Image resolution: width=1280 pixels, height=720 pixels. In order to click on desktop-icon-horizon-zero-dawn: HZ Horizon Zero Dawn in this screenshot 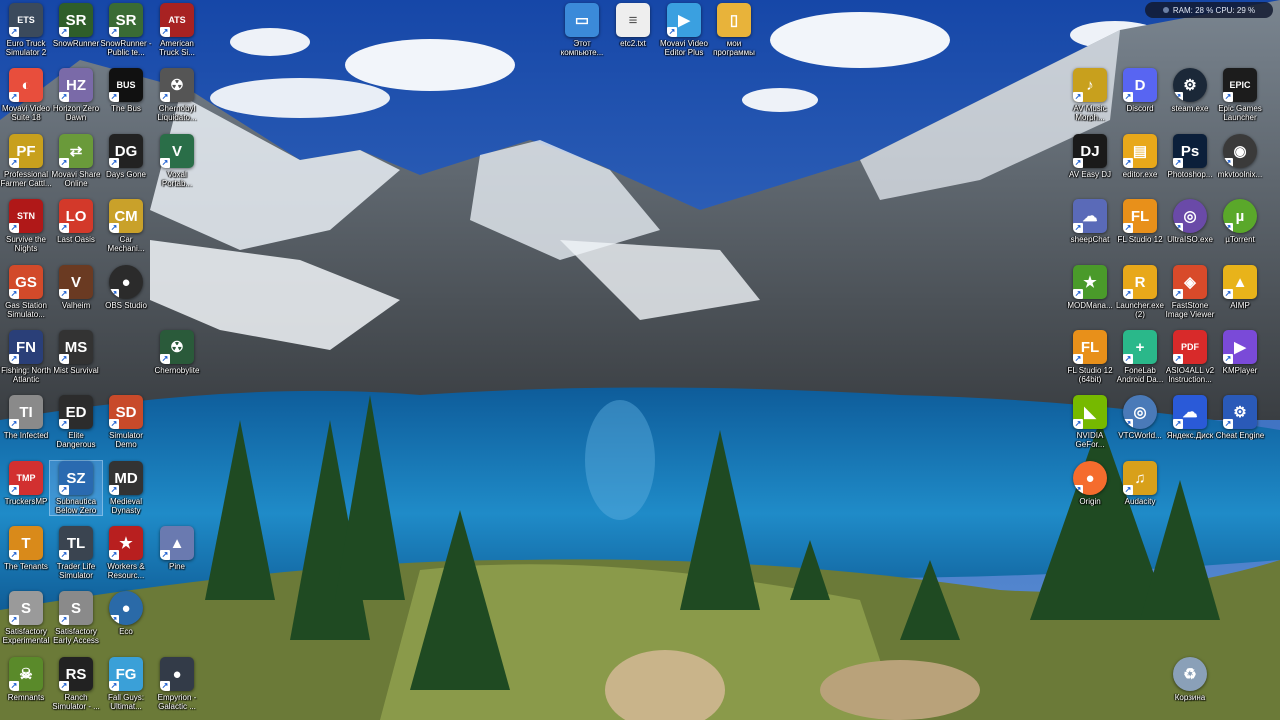, I will do `click(76, 95)`.